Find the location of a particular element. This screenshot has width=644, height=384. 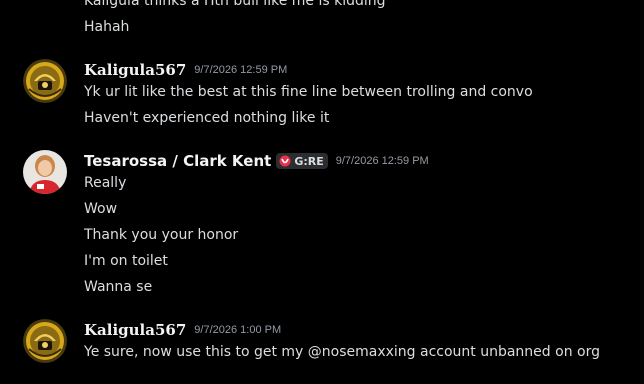

tesarossa-avatar-icon is located at coordinates (45, 172).